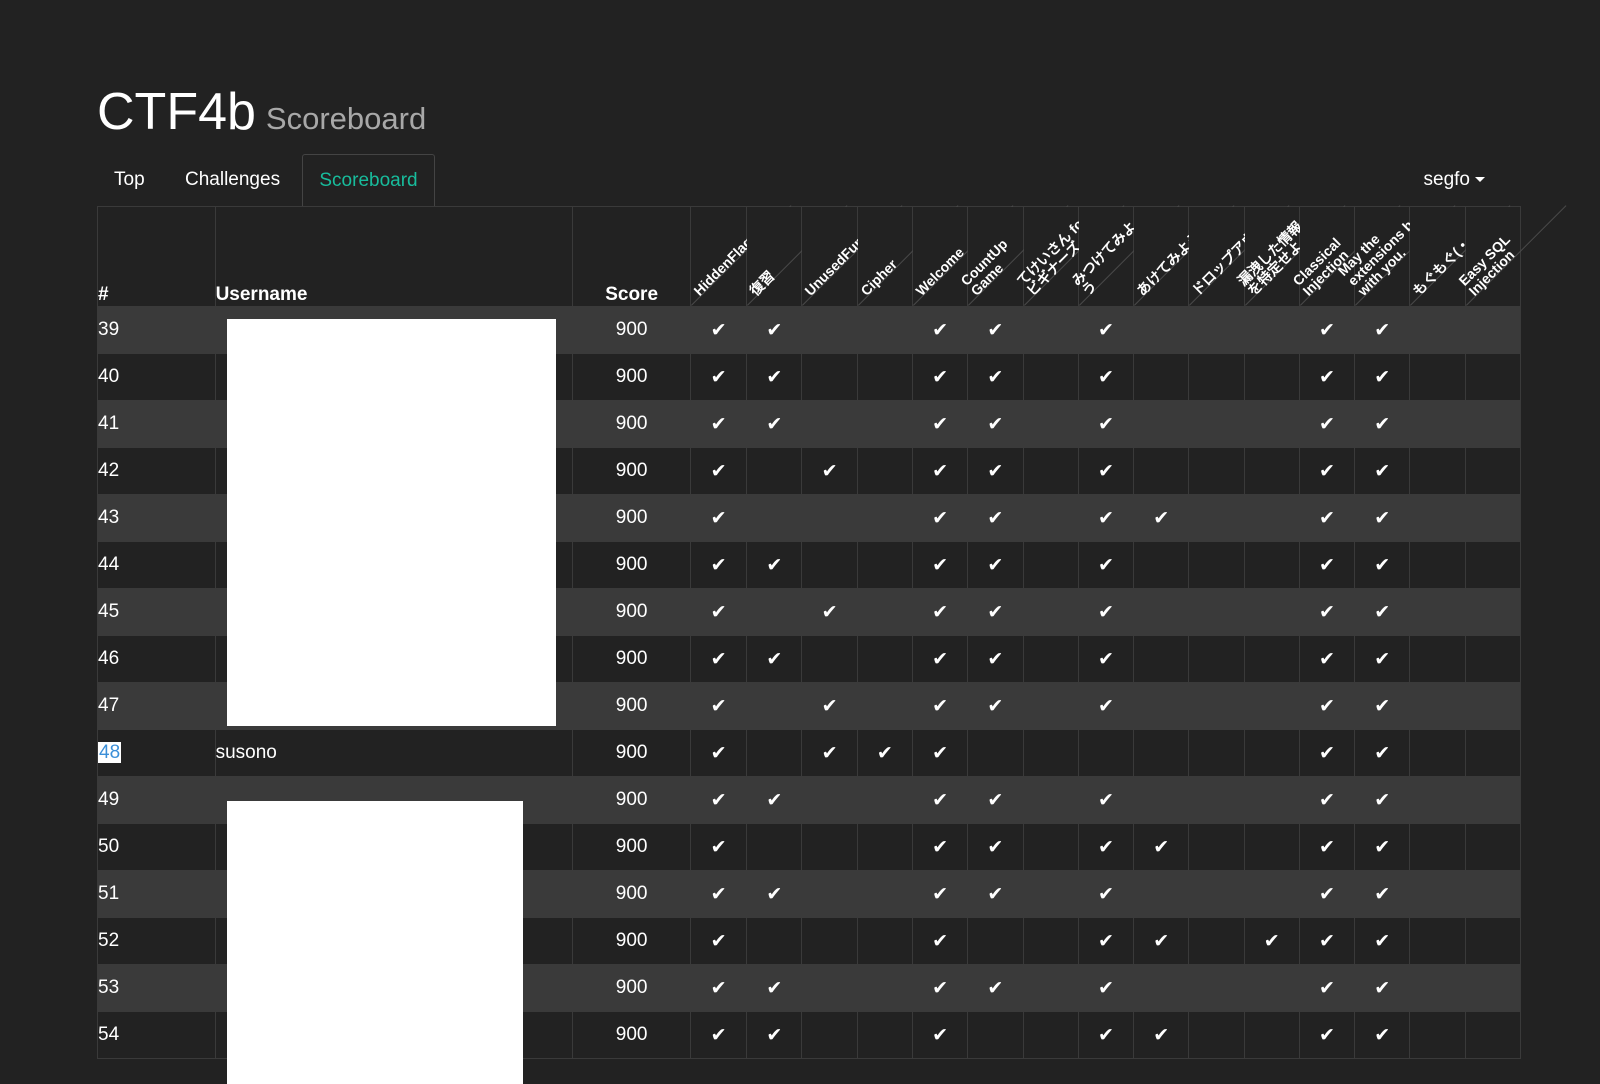 This screenshot has height=1084, width=1600. What do you see at coordinates (156, 377) in the screenshot?
I see `rank-cell: 40` at bounding box center [156, 377].